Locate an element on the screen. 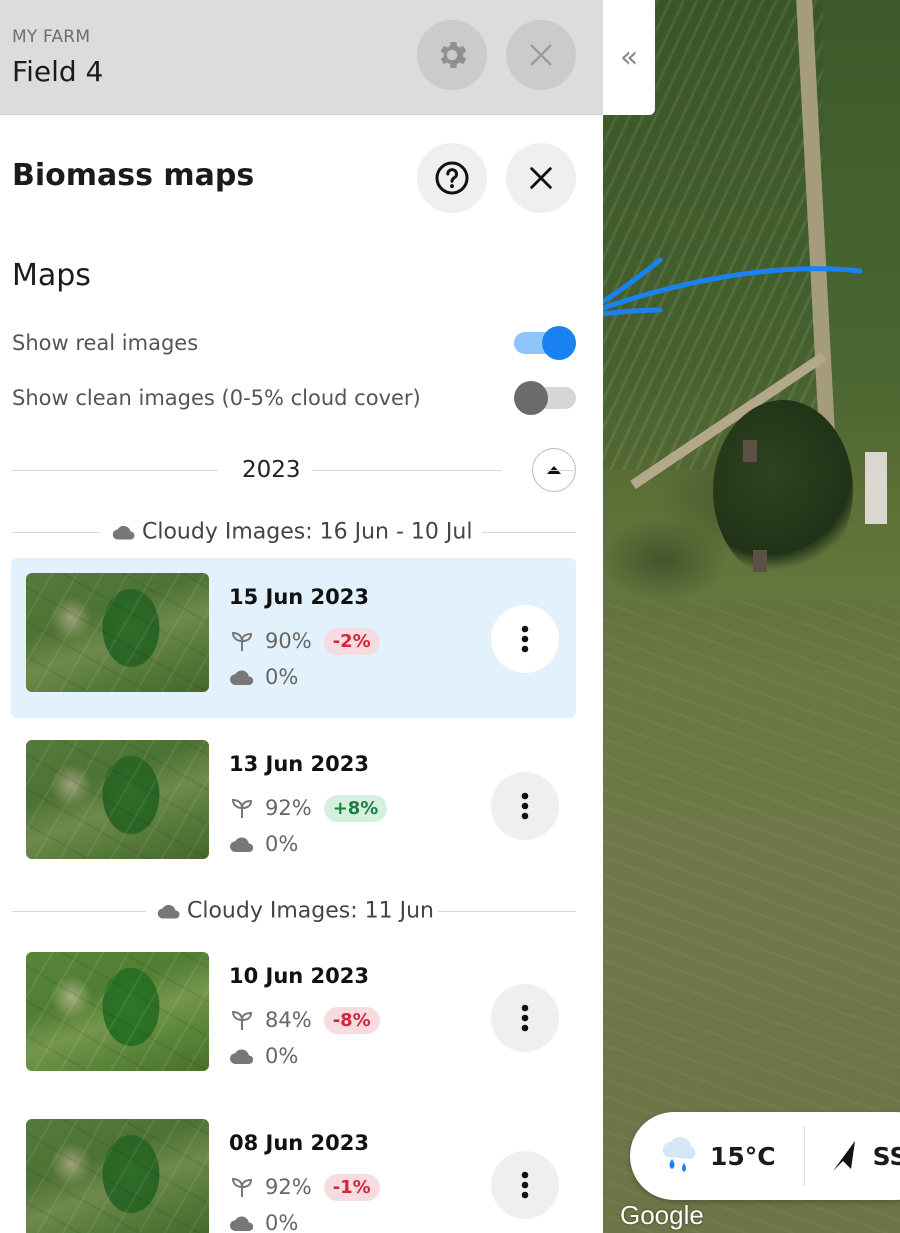 The image size is (900, 1233). biomass-value: 84% is located at coordinates (288, 1020).